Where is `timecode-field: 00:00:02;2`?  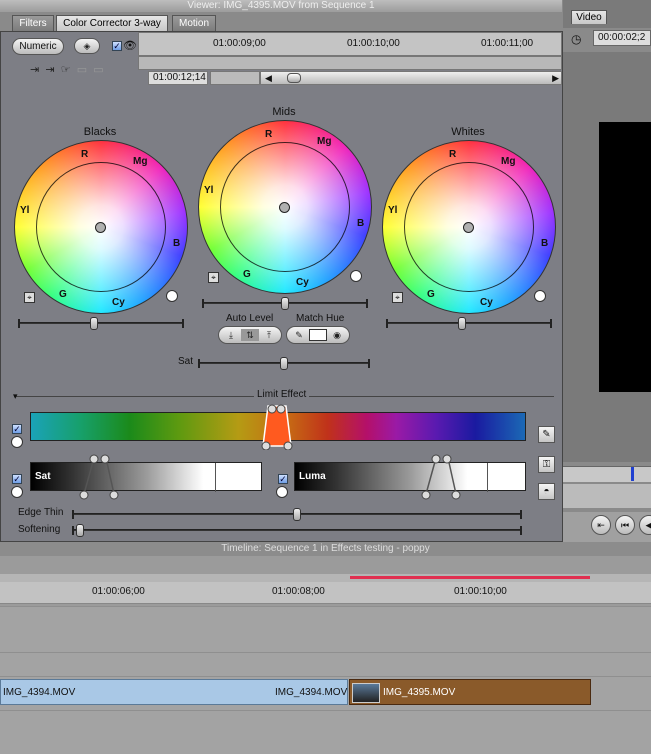
timecode-field: 00:00:02;2 is located at coordinates (622, 38).